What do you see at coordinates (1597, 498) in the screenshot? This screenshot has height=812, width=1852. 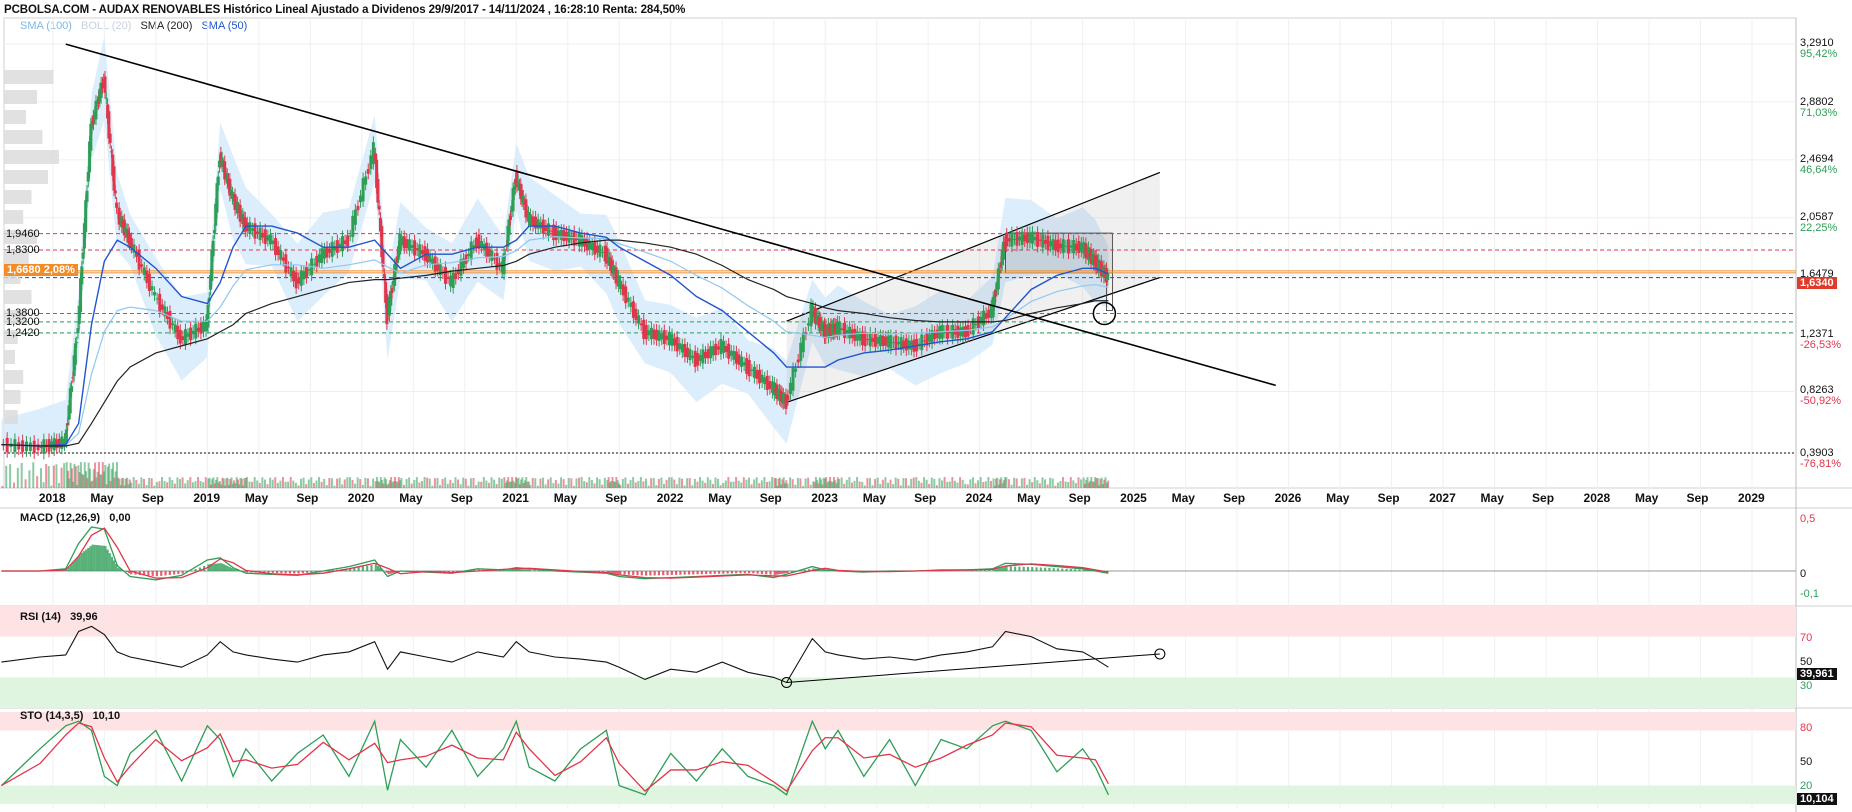 I see `date-tick-label: 2028` at bounding box center [1597, 498].